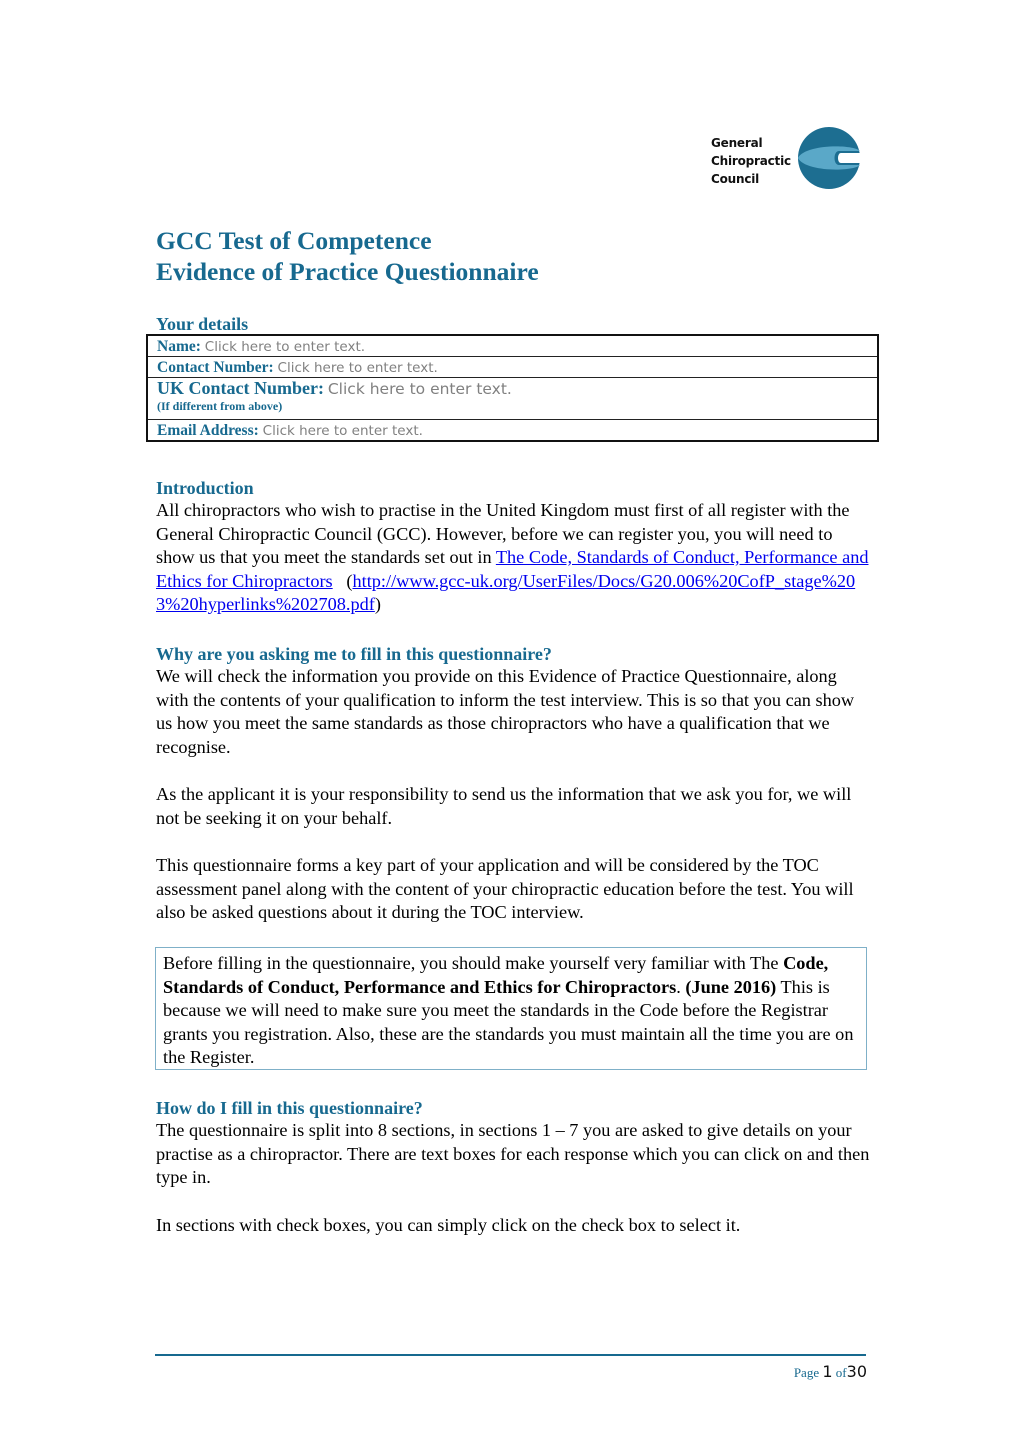 The image size is (1020, 1443). What do you see at coordinates (731, 986) in the screenshot?
I see `callout-code-date: (June 2016)` at bounding box center [731, 986].